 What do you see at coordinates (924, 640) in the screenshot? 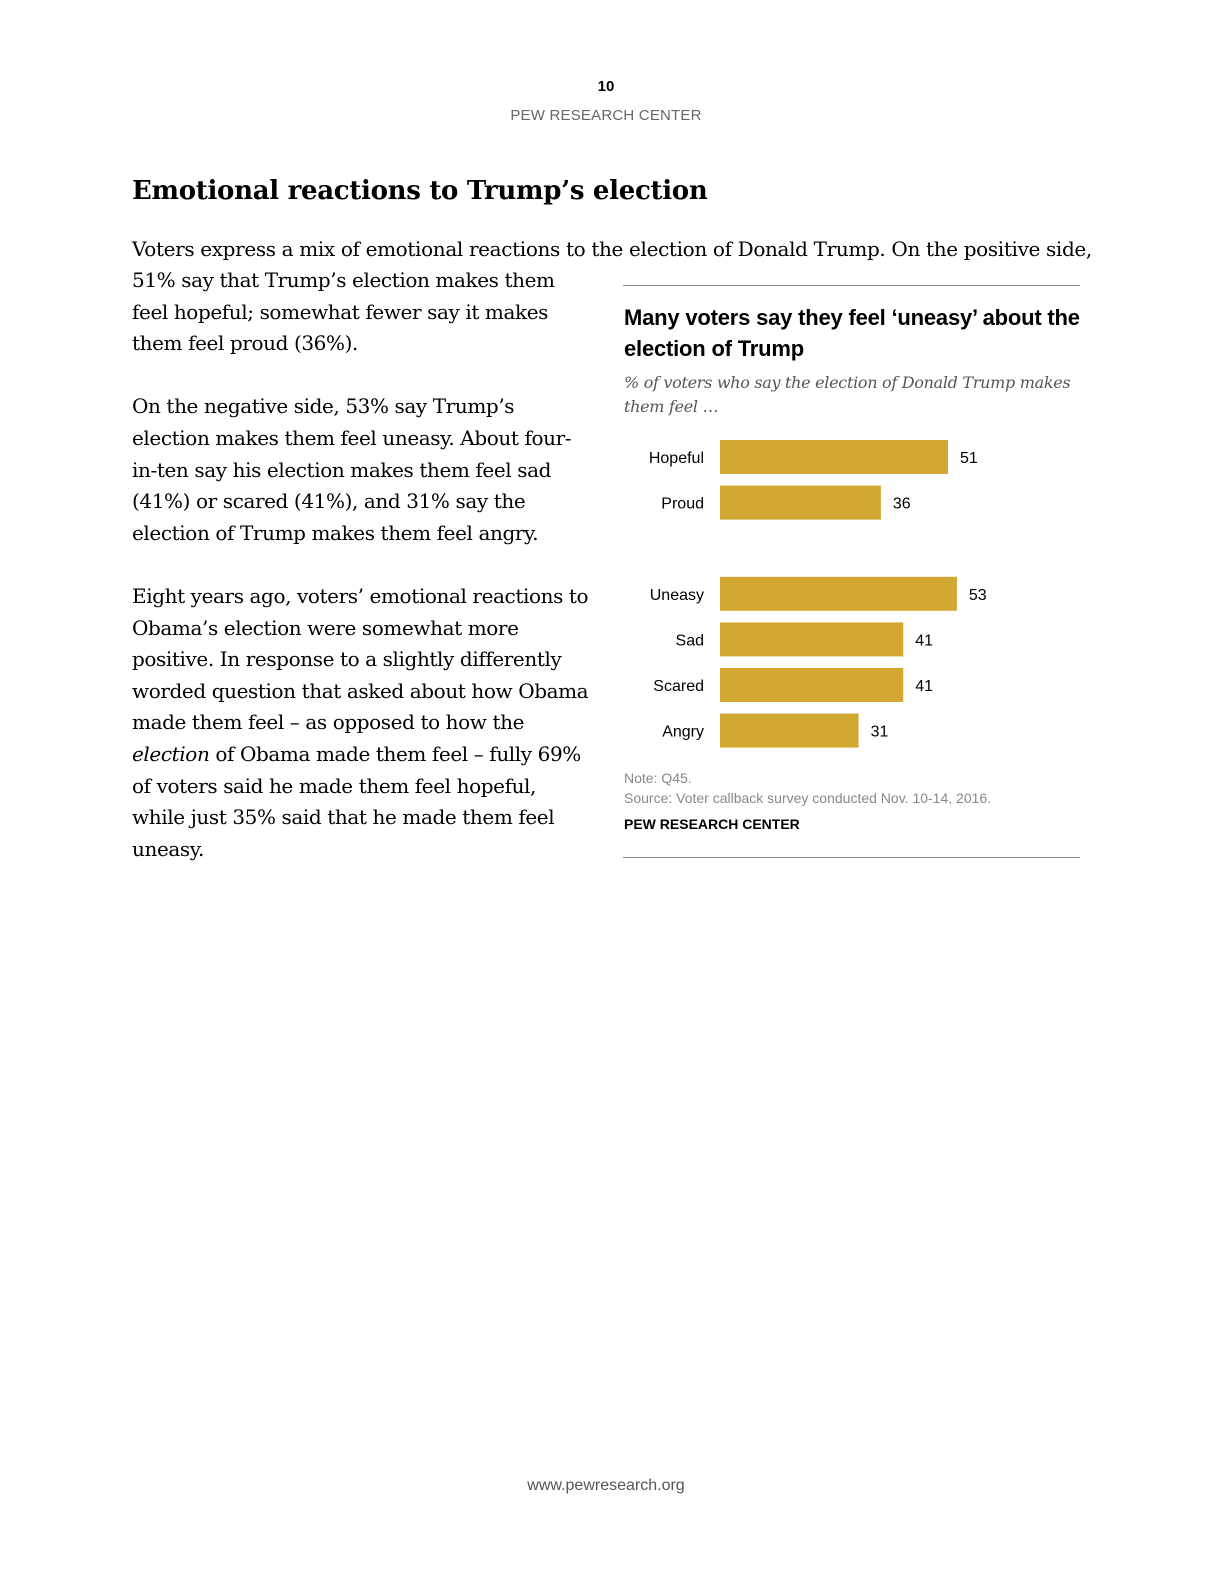
I see `value-label-sad: 41` at bounding box center [924, 640].